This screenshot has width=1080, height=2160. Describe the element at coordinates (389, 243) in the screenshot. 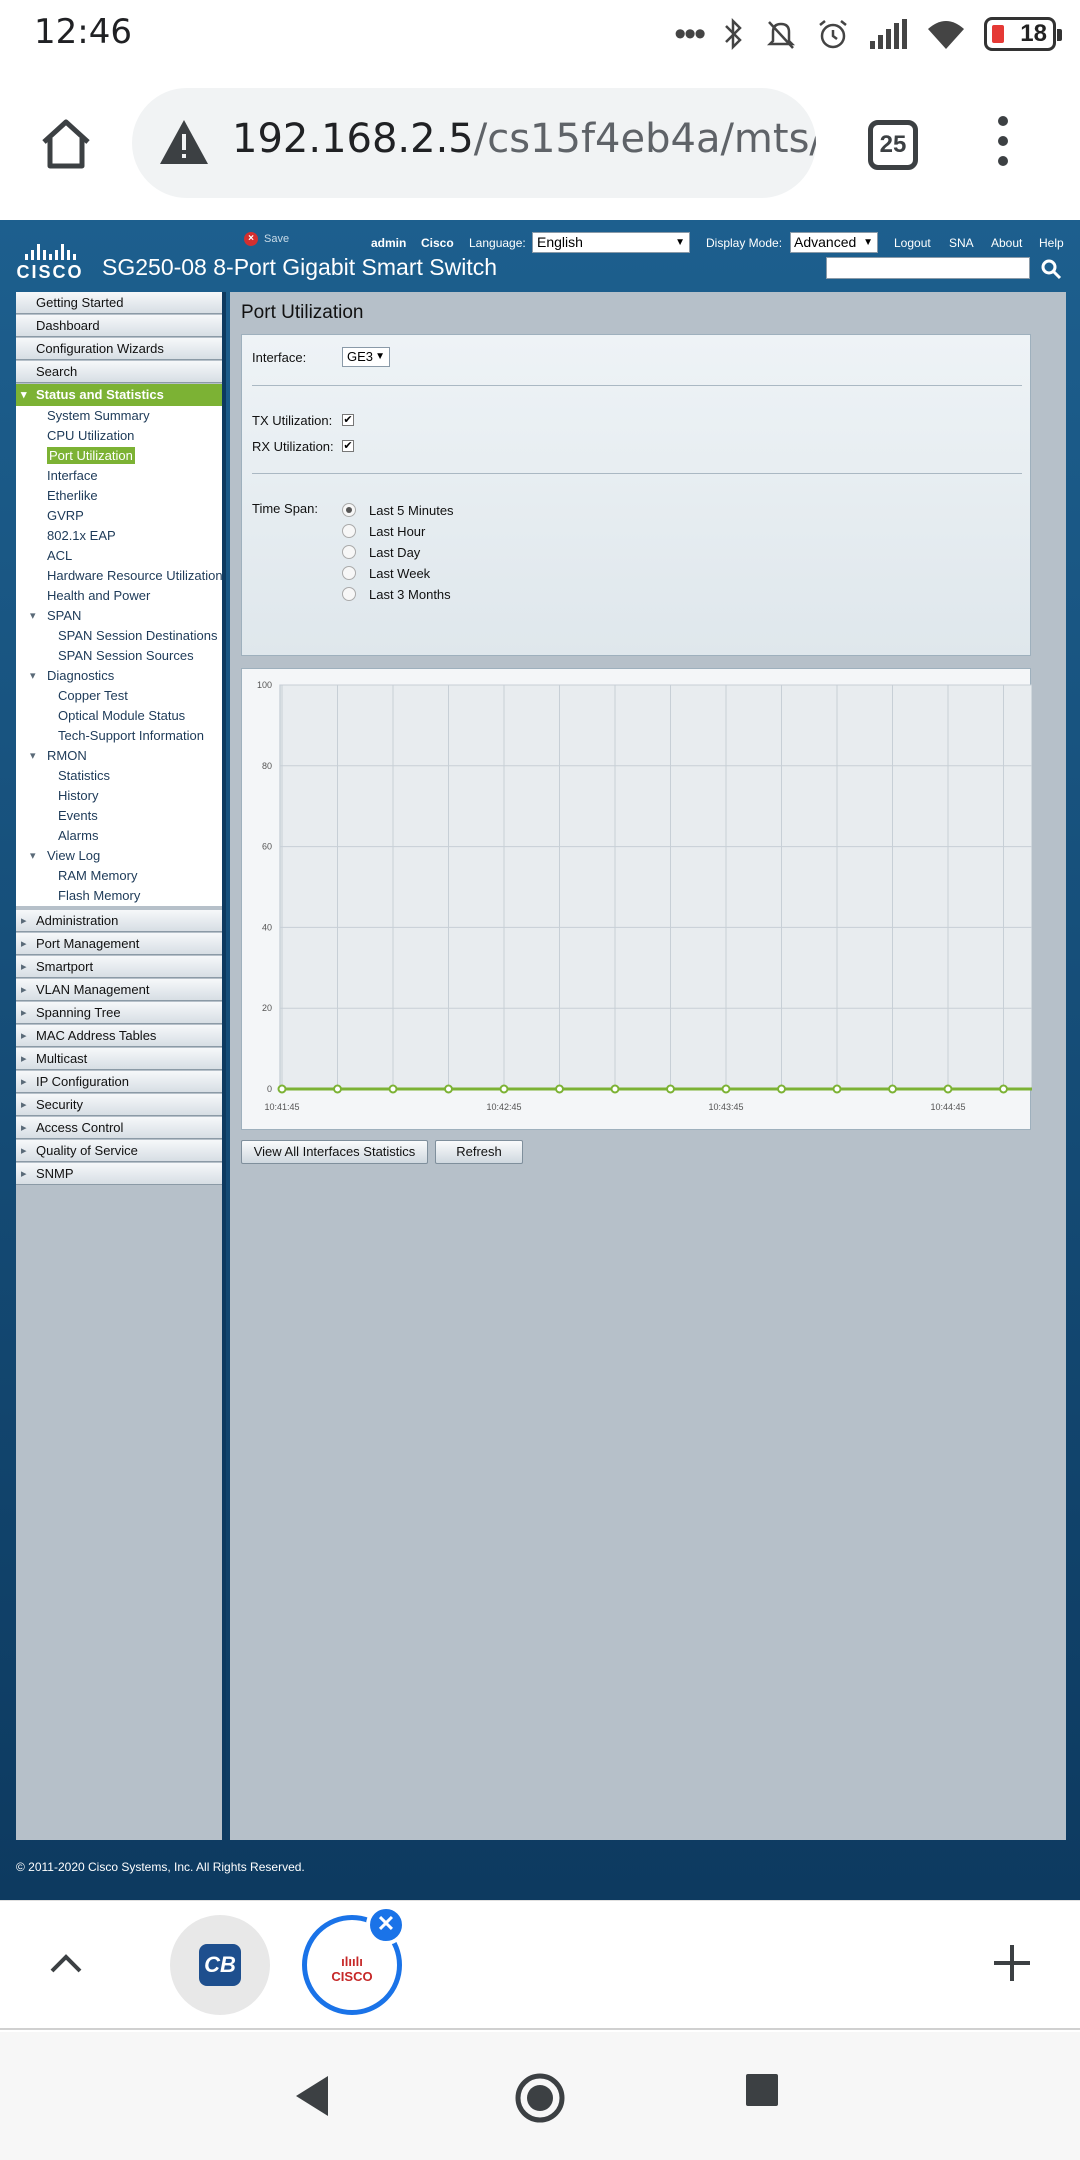

I see `username: admin` at that location.